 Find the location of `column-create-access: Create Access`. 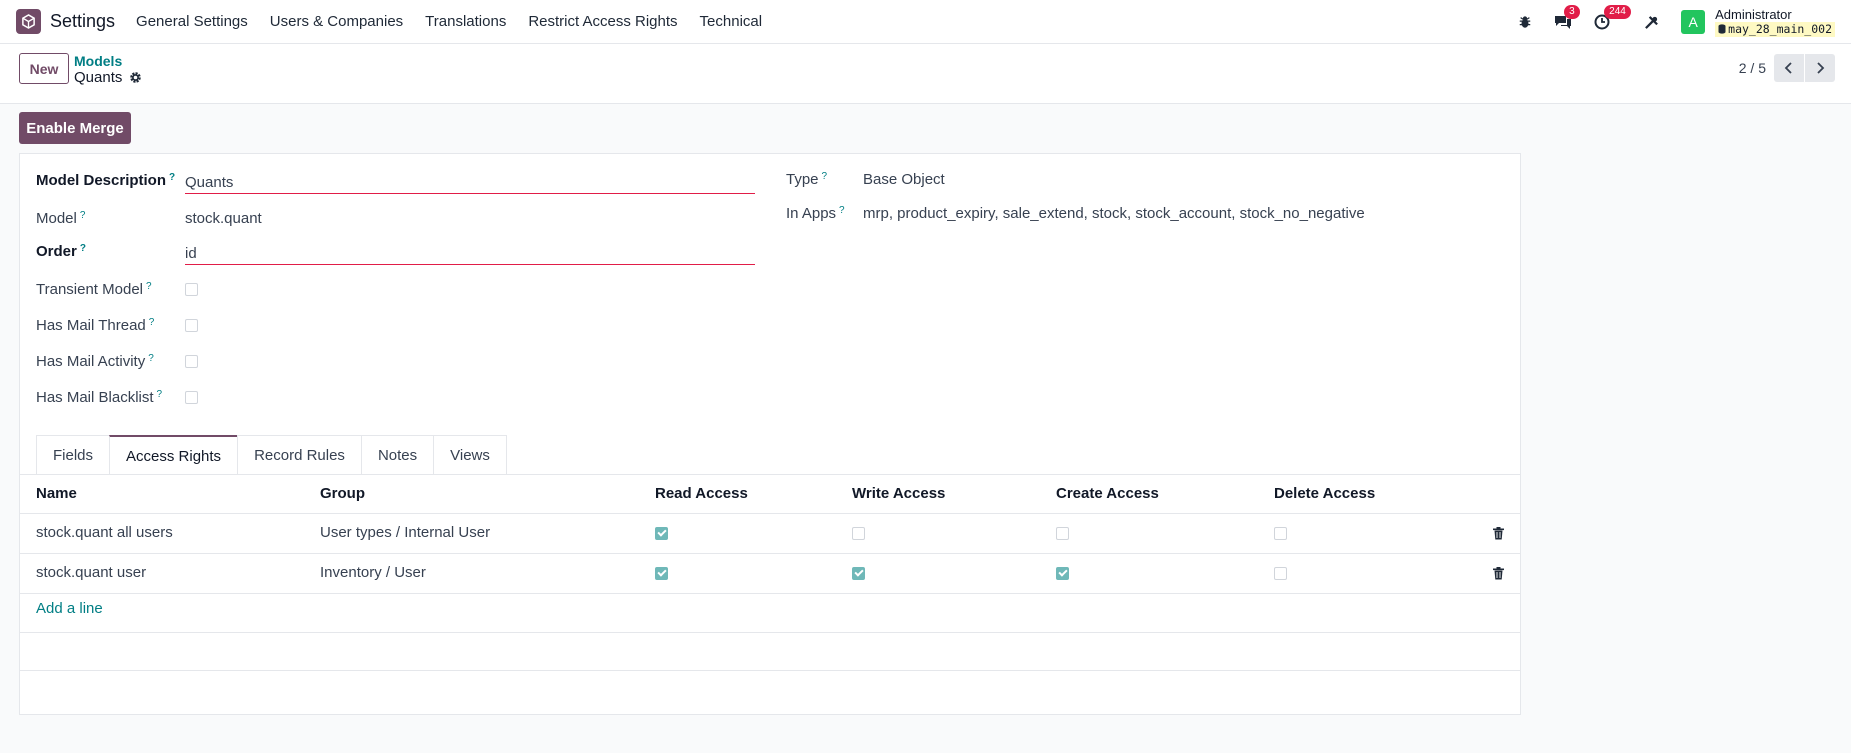

column-create-access: Create Access is located at coordinates (1107, 493).